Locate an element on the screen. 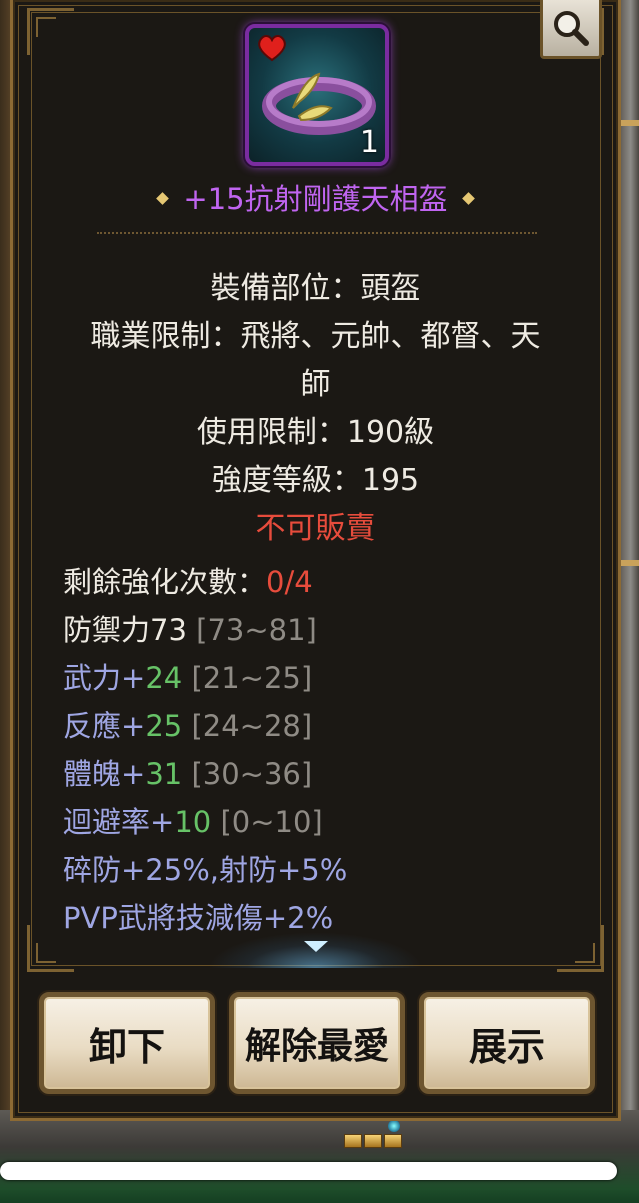  magnifier-icon is located at coordinates (571, 28).